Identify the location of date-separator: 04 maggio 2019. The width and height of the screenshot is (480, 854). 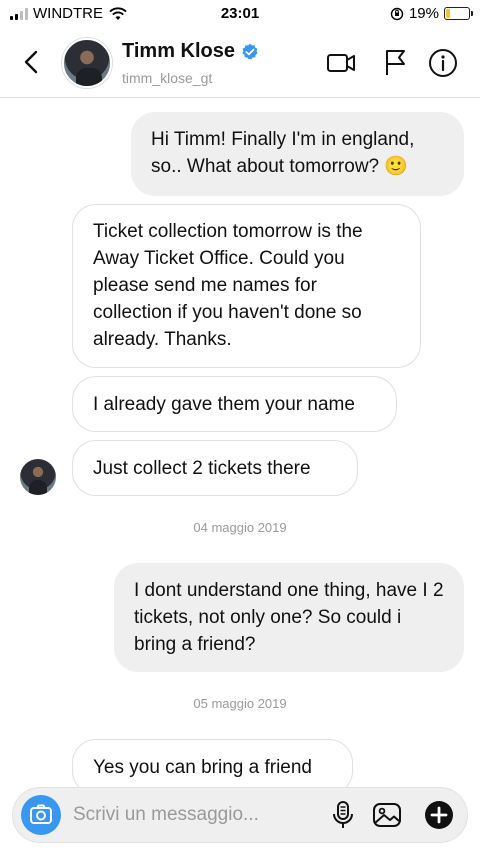
(240, 527).